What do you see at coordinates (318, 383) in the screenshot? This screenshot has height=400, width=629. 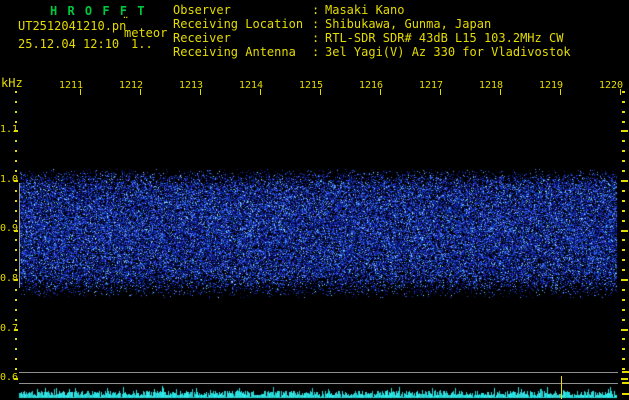 I see `strip-lower-line` at bounding box center [318, 383].